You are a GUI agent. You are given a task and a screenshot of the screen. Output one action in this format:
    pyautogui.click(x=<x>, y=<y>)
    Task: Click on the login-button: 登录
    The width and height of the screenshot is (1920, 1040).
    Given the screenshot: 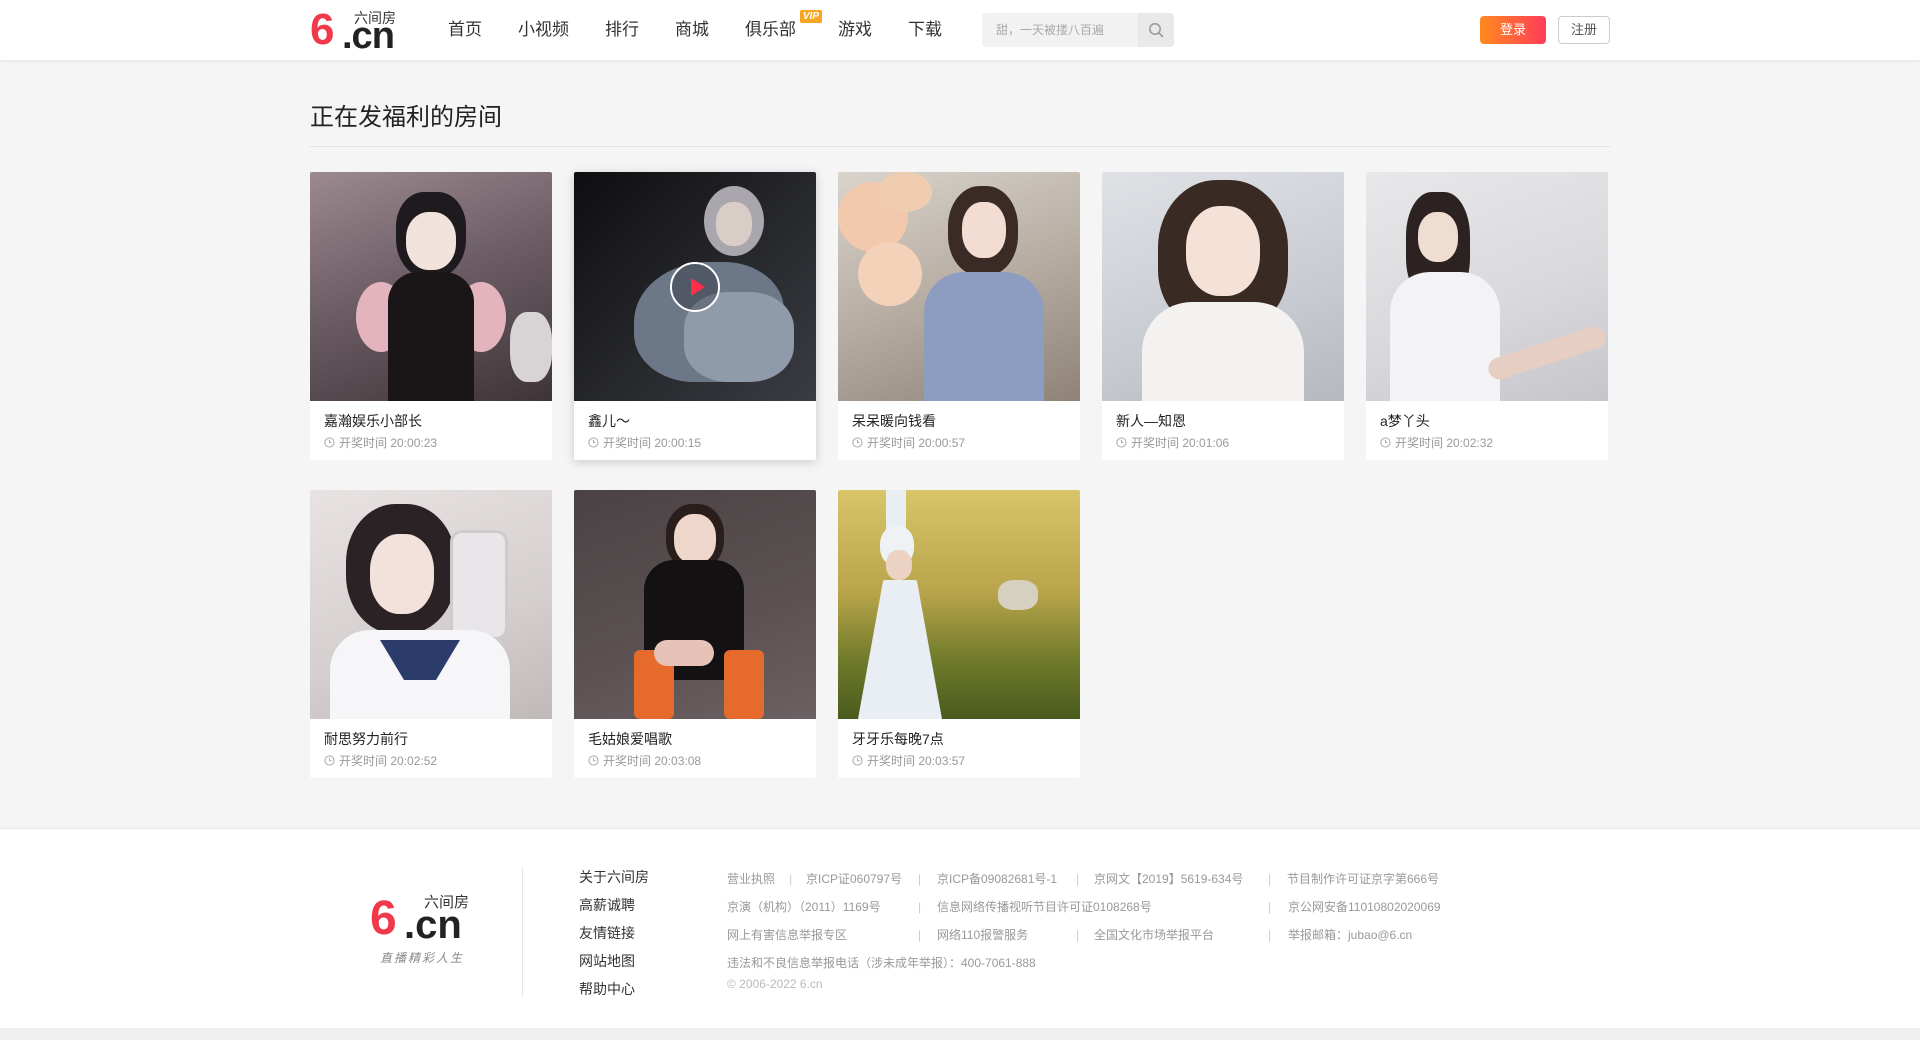 What is the action you would take?
    pyautogui.click(x=1513, y=30)
    